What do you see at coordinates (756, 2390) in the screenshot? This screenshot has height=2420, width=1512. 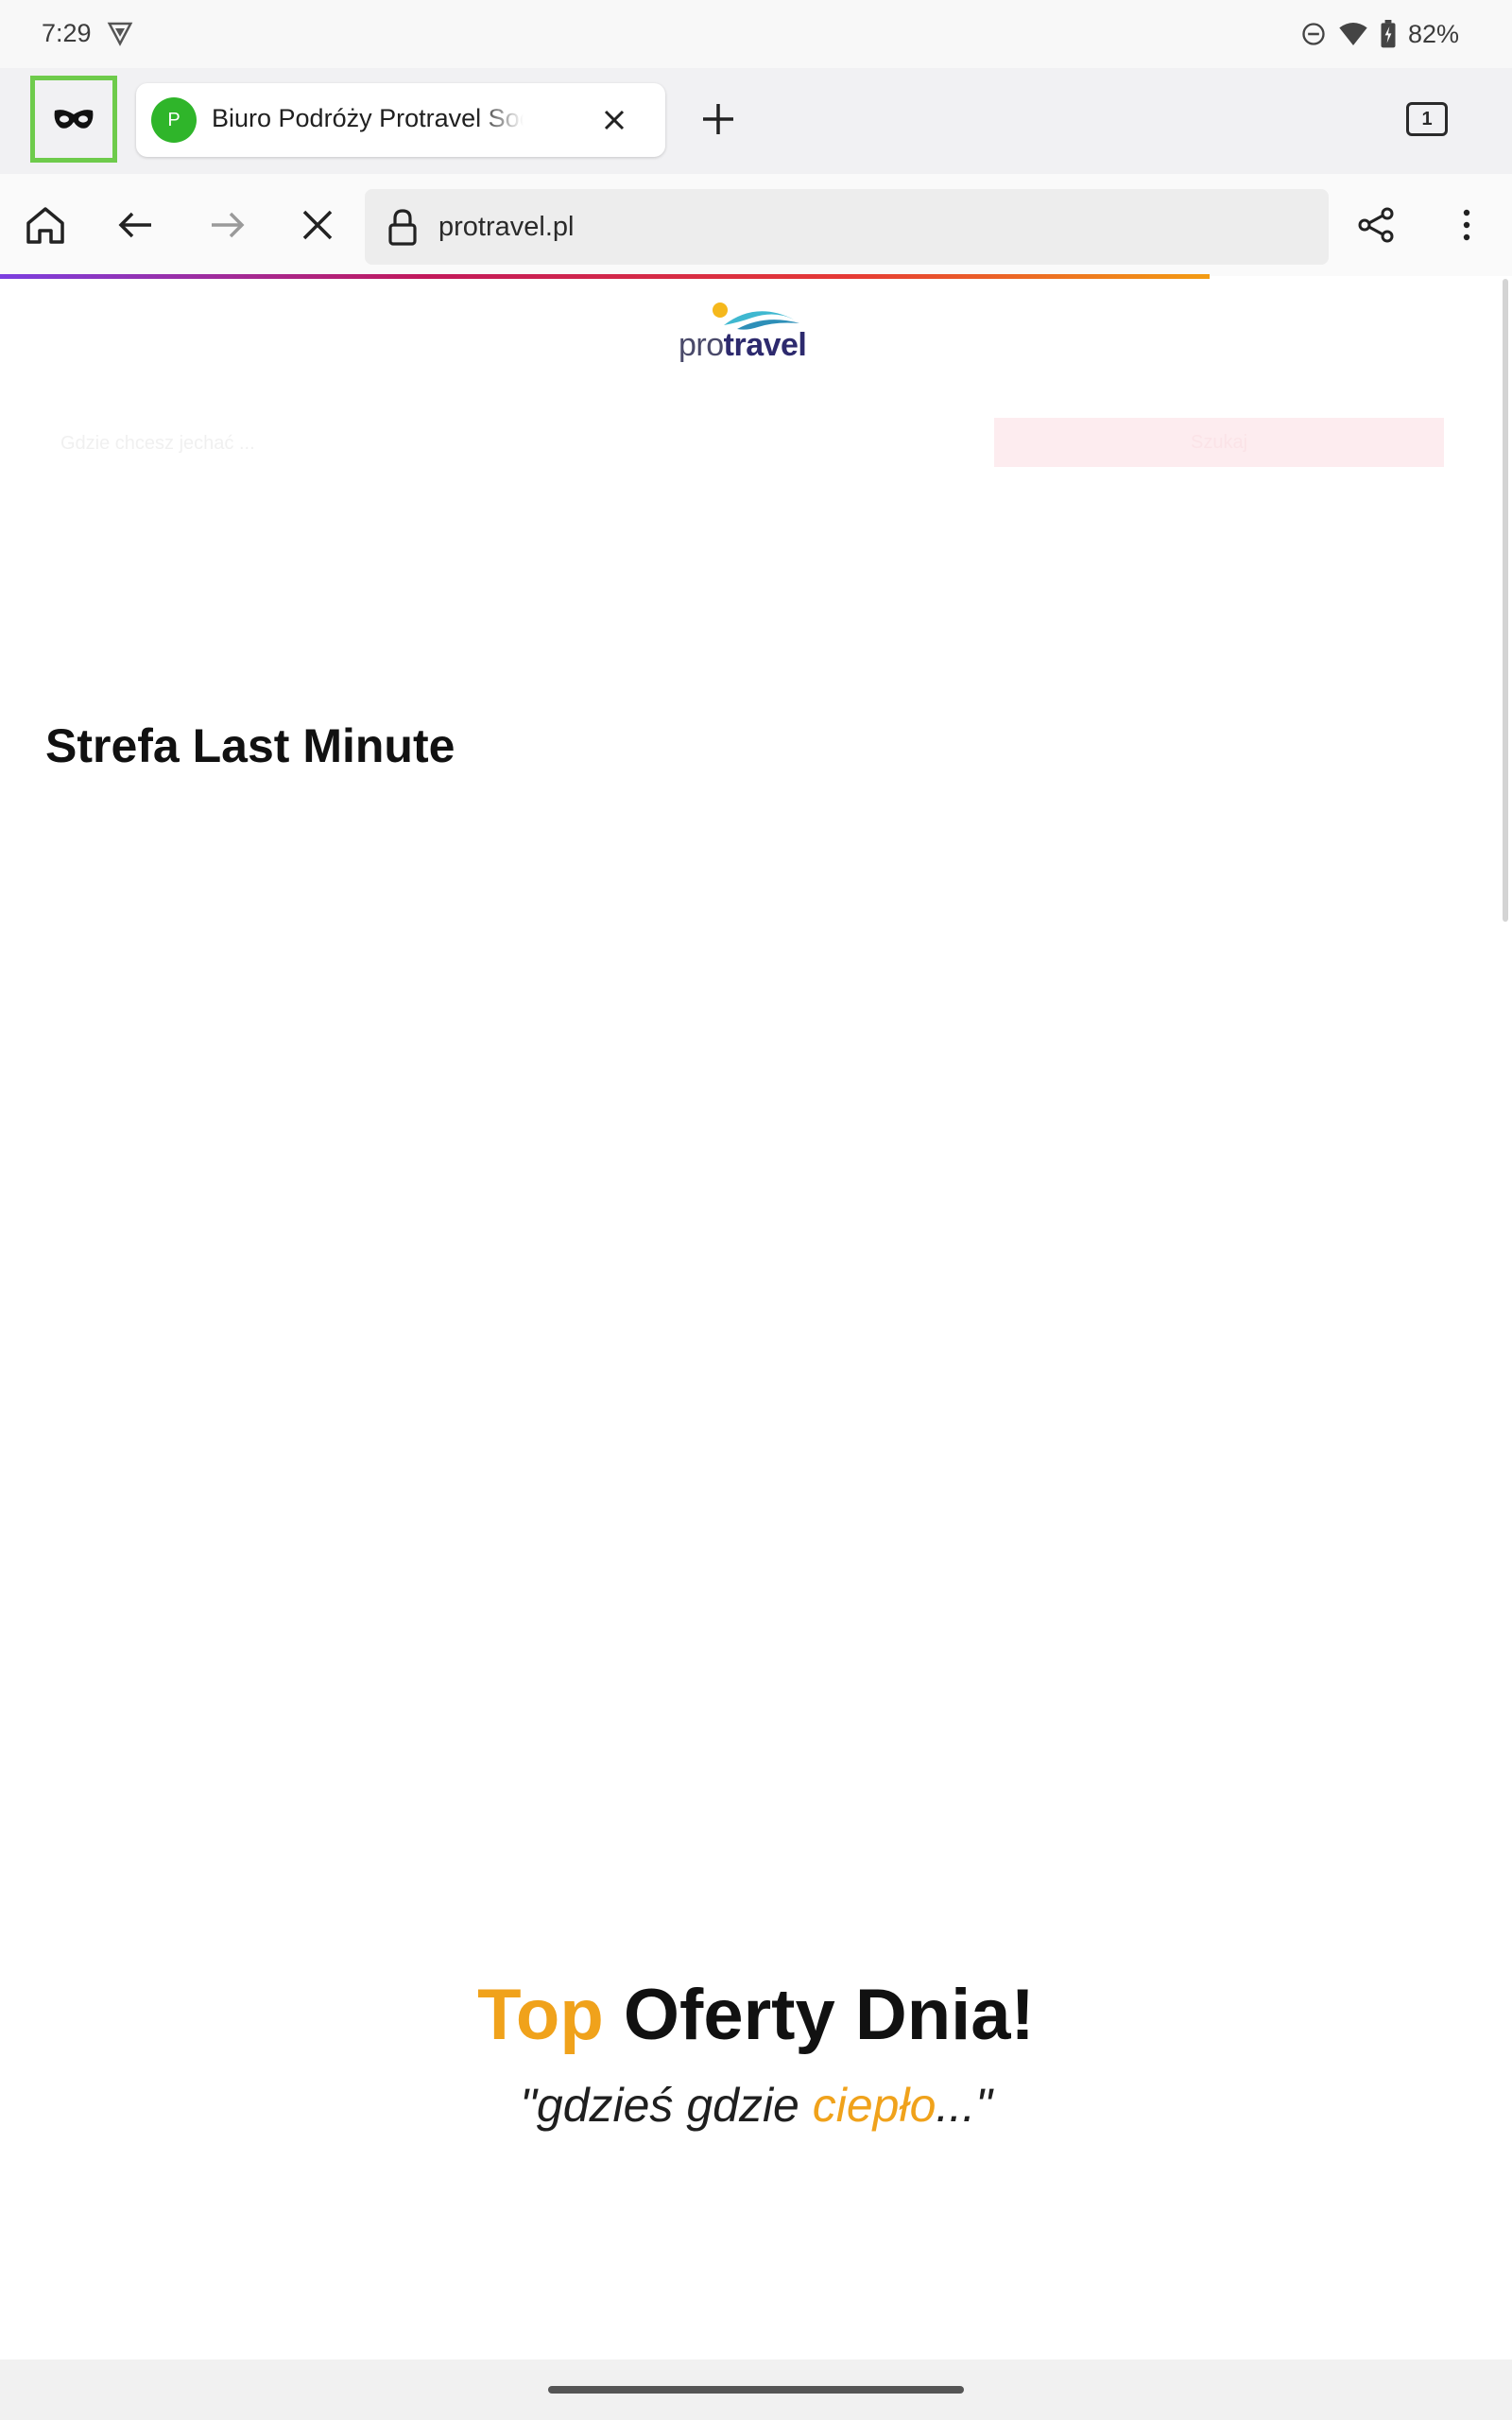 I see `gesture-handle` at bounding box center [756, 2390].